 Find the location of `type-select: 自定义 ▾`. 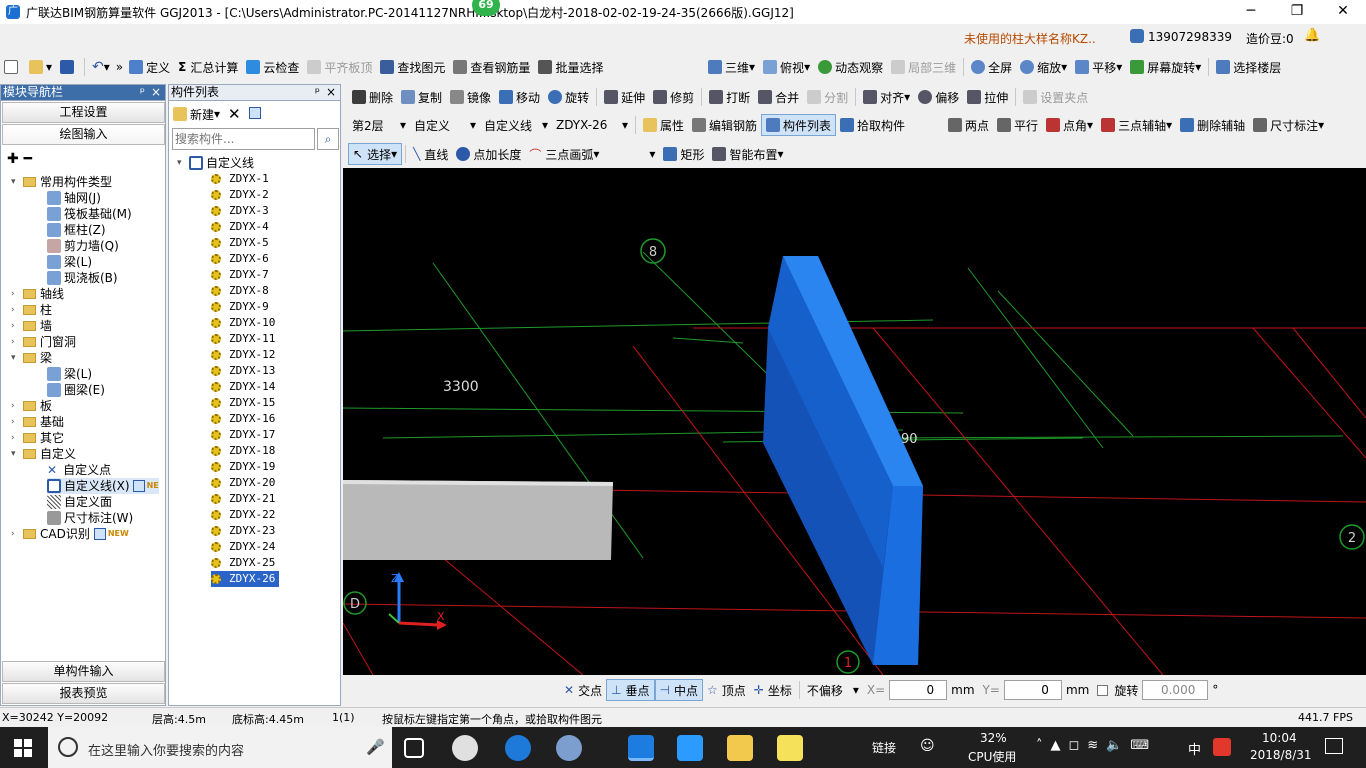

type-select: 自定义 ▾ is located at coordinates (445, 125).